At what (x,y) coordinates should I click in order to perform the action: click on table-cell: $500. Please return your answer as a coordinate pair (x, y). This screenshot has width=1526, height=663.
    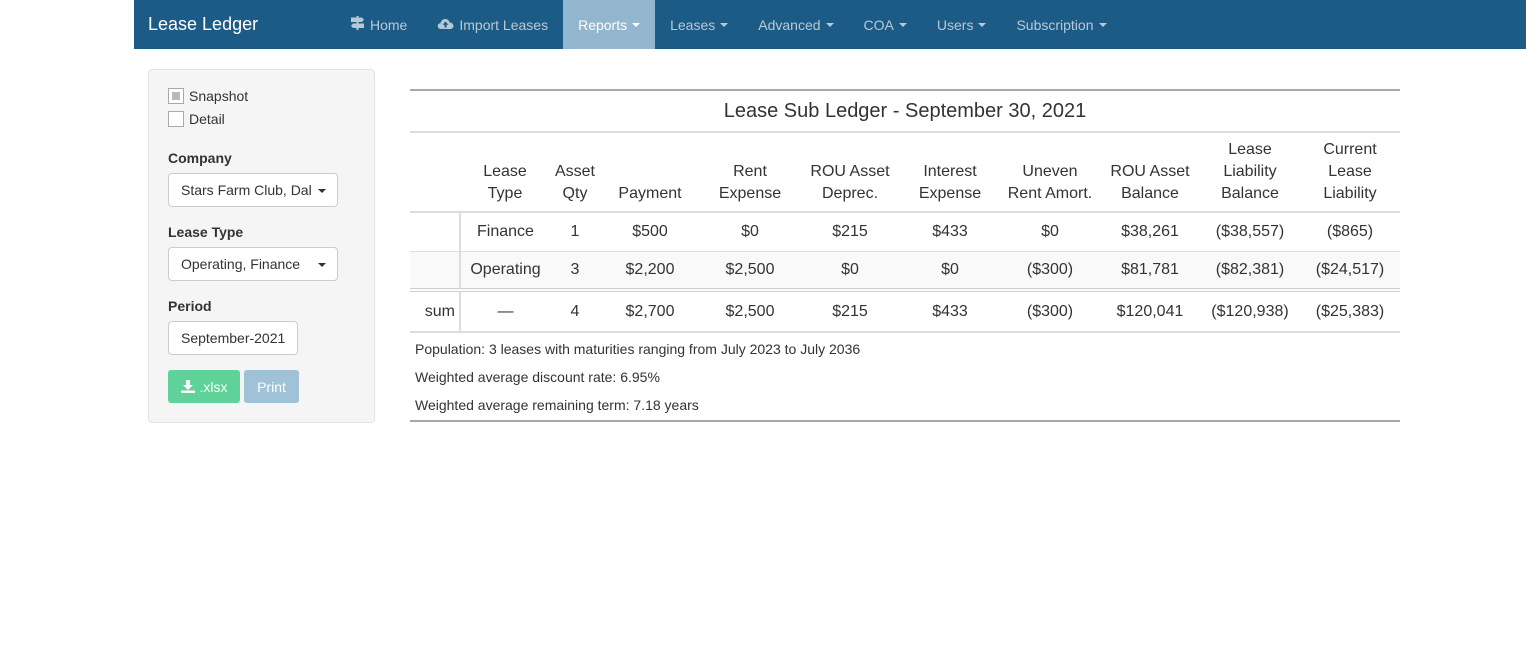
    Looking at the image, I should click on (650, 232).